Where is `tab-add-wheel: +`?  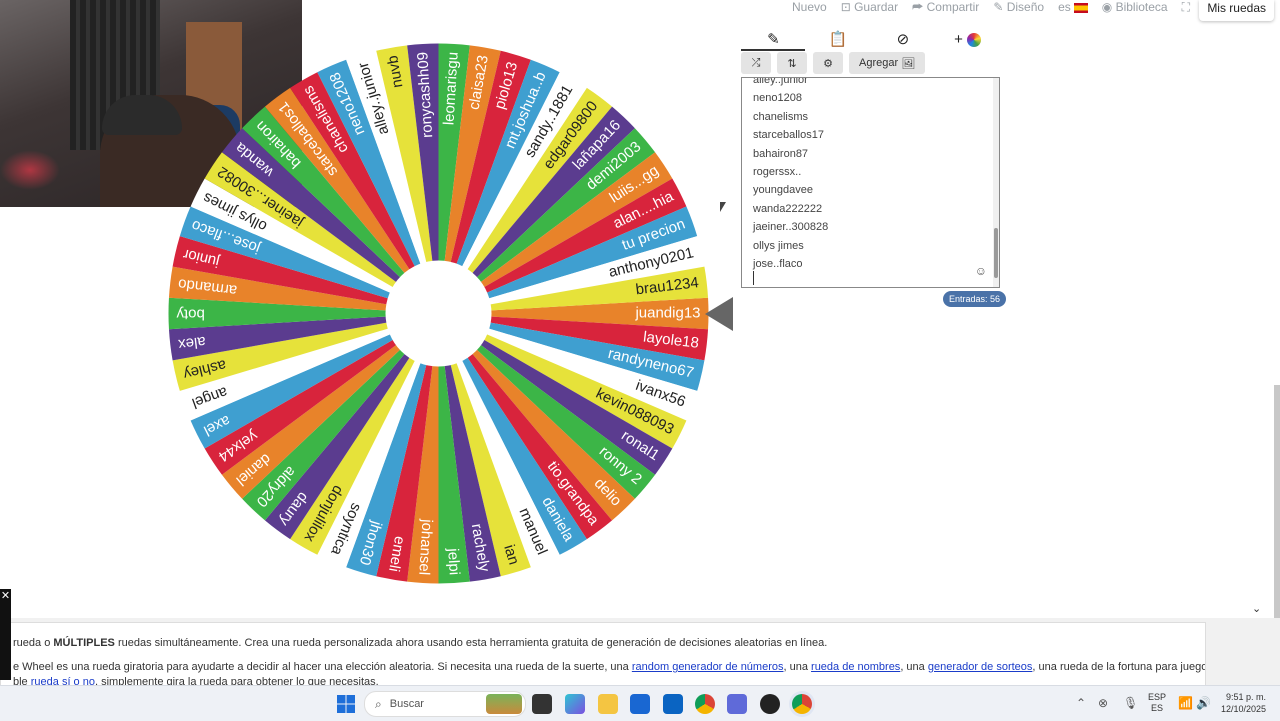
tab-add-wheel: + is located at coordinates (968, 39).